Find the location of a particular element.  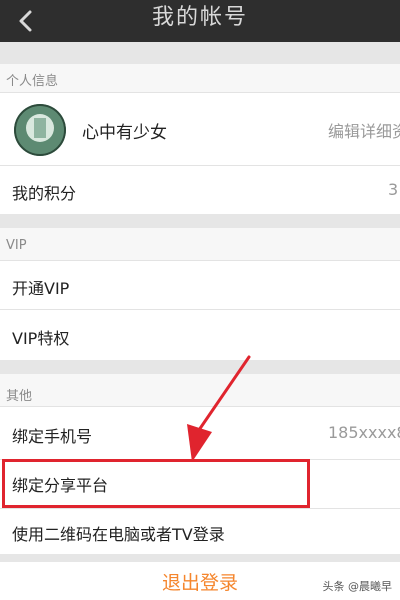

section-title-other: 其他 is located at coordinates (19, 396).